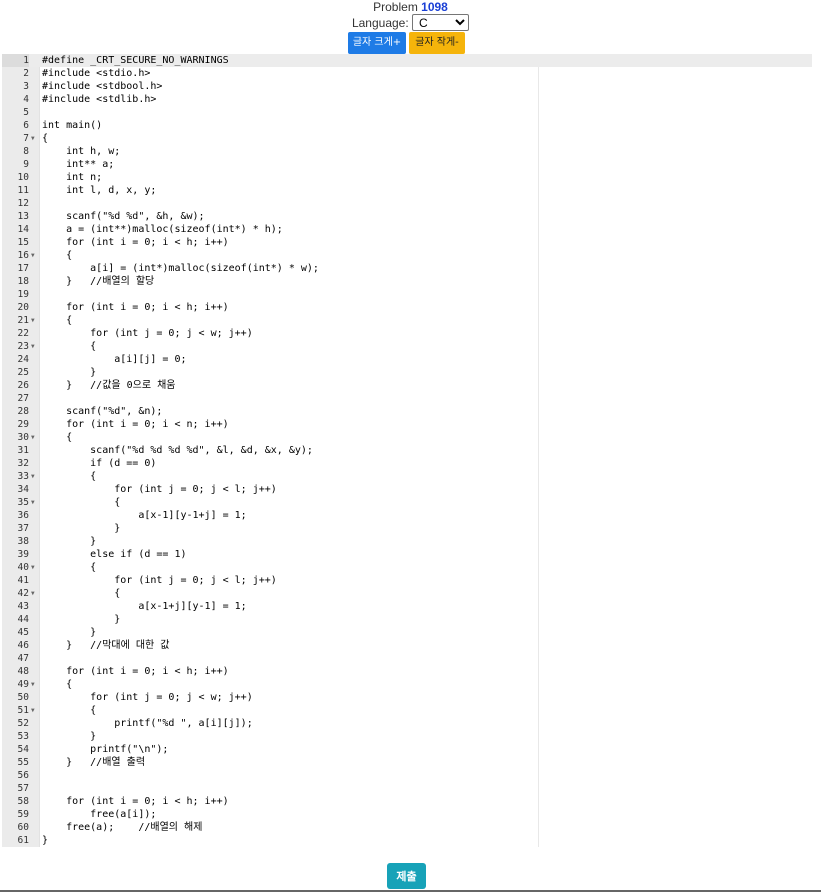 The image size is (821, 892). Describe the element at coordinates (380, 23) in the screenshot. I see `language-label: Language:` at that location.